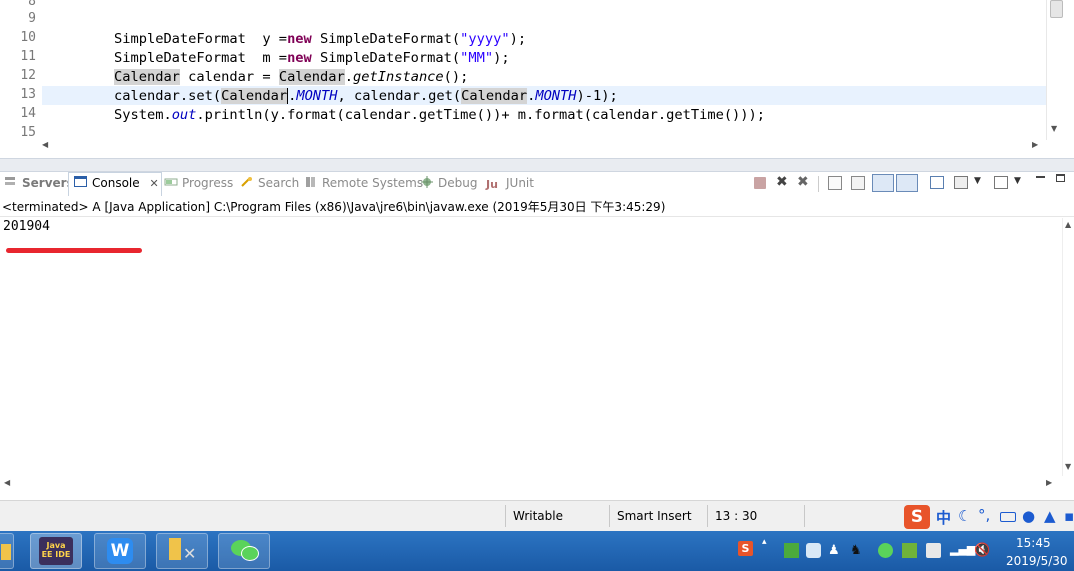 The image size is (1074, 571). Describe the element at coordinates (597, 96) in the screenshot. I see `code-token: )-1);` at that location.